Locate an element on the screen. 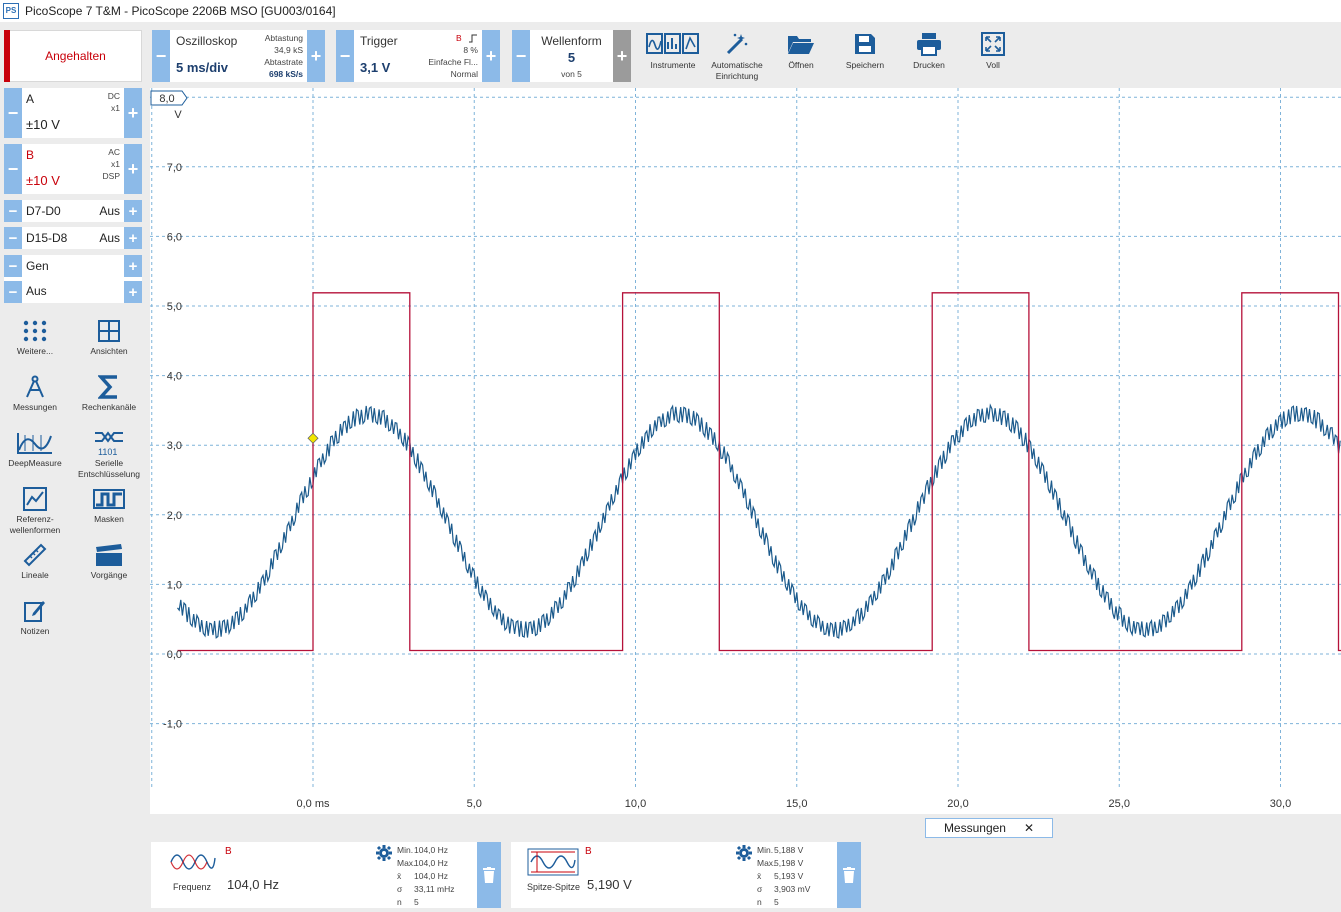 The height and width of the screenshot is (912, 1341). save-label: Speichern is located at coordinates (865, 65).